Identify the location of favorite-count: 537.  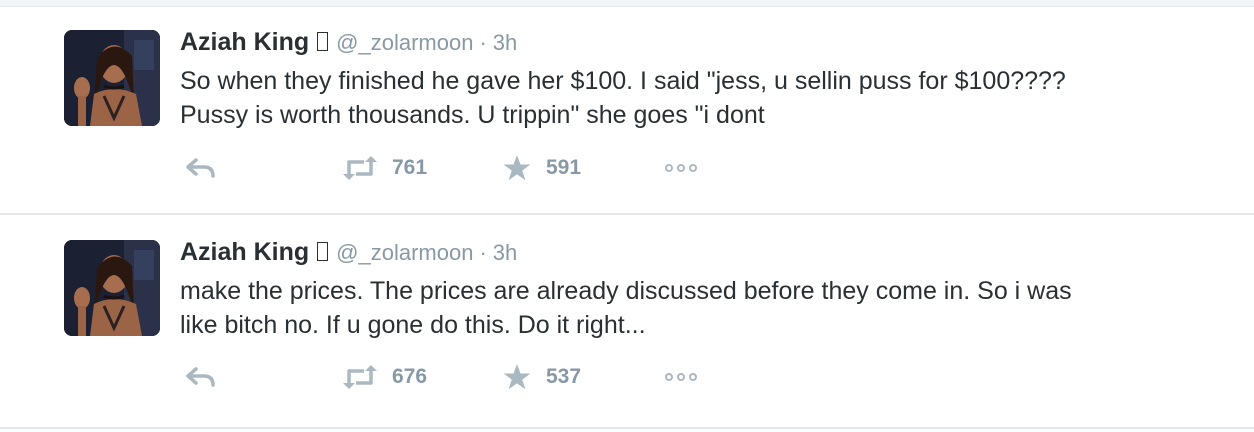
(564, 376).